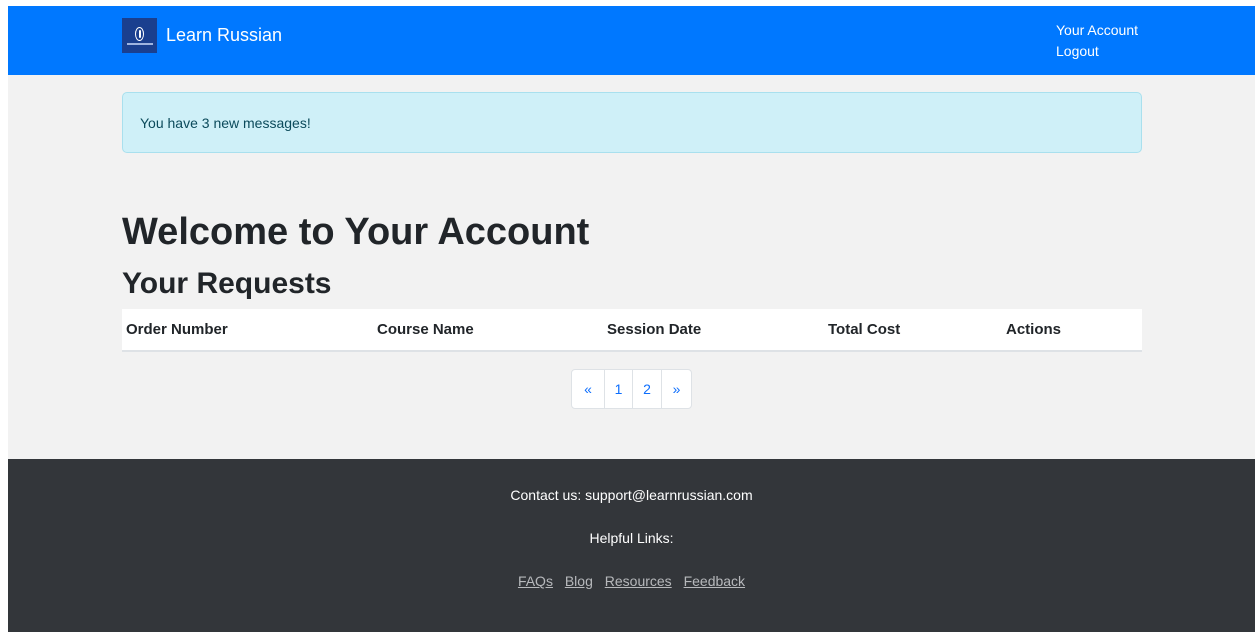 Image resolution: width=1255 pixels, height=632 pixels. I want to click on page-title: Welcome to Your Account, so click(356, 232).